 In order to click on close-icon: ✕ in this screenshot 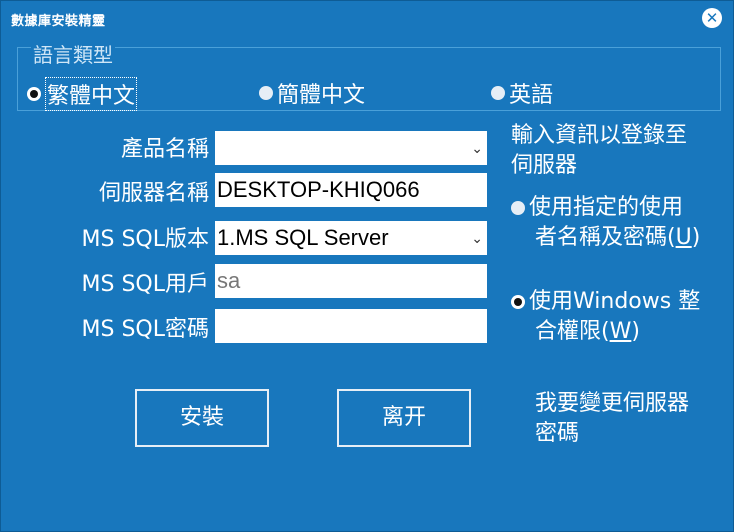, I will do `click(712, 18)`.